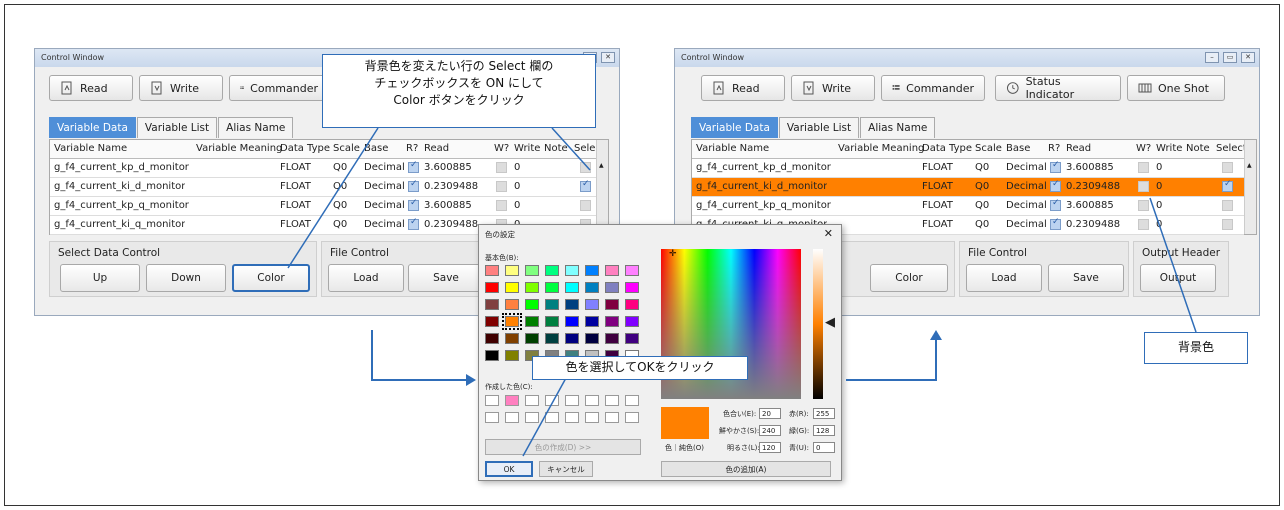 This screenshot has width=1284, height=510. Describe the element at coordinates (824, 430) in the screenshot. I see `green-field: 128` at that location.